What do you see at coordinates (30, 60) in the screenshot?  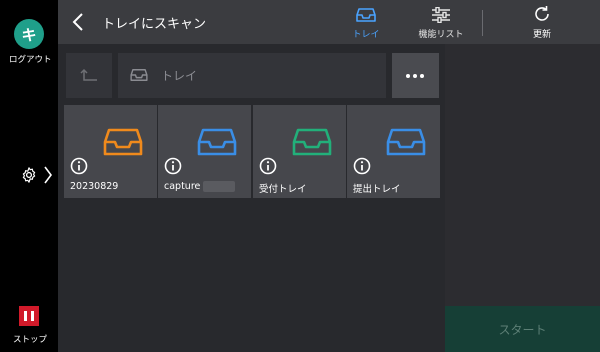 I see `logout-label: ログアウト` at bounding box center [30, 60].